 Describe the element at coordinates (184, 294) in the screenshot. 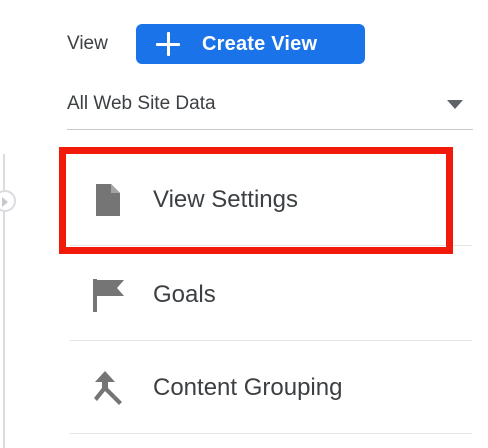

I see `menu-item-label: Goals` at that location.